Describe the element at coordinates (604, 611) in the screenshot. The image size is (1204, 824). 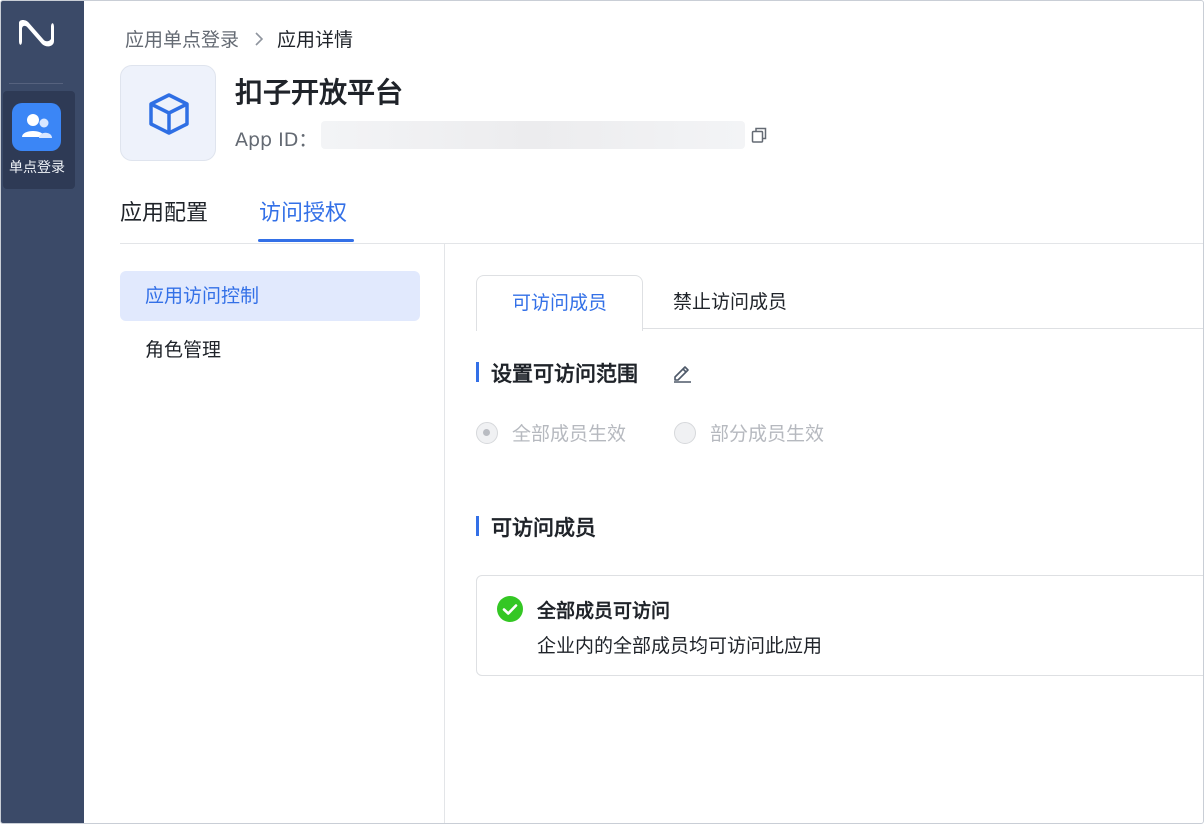
I see `member-card-title: 全部成员可访问` at that location.